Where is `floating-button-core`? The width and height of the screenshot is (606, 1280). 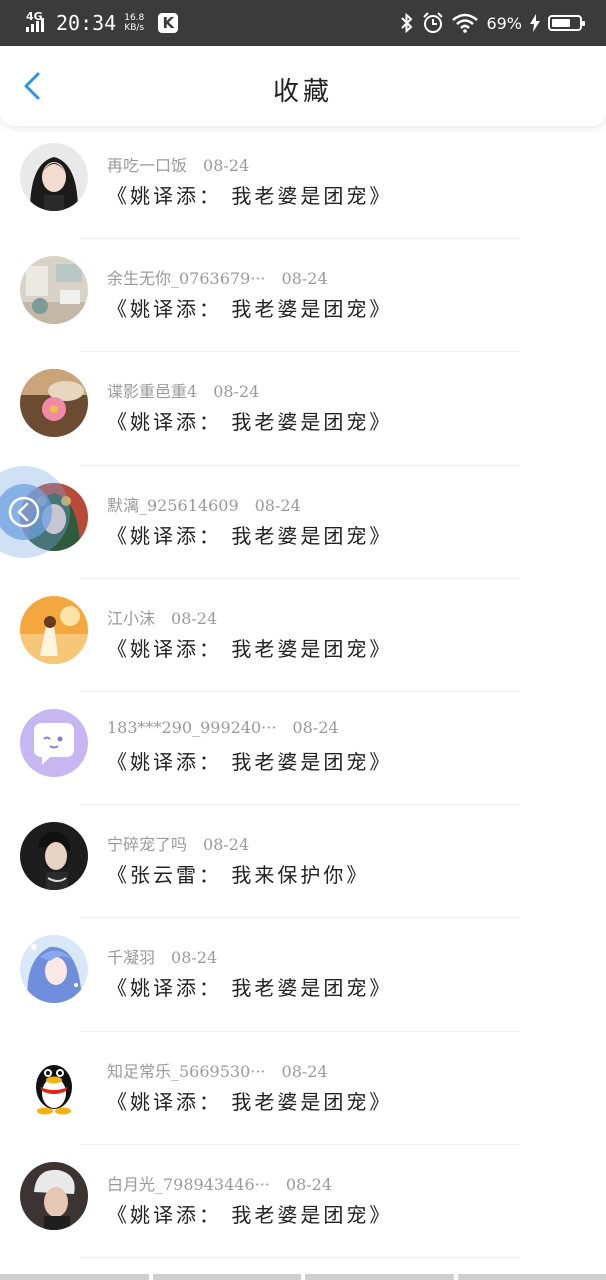 floating-button-core is located at coordinates (26, 512).